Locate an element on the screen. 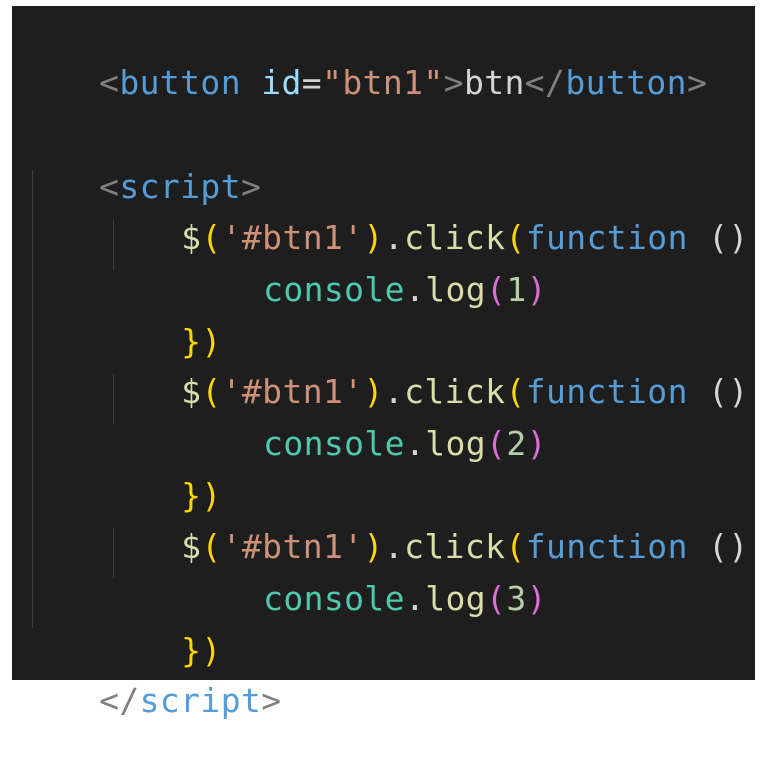  end-tag-name: button is located at coordinates (626, 82).